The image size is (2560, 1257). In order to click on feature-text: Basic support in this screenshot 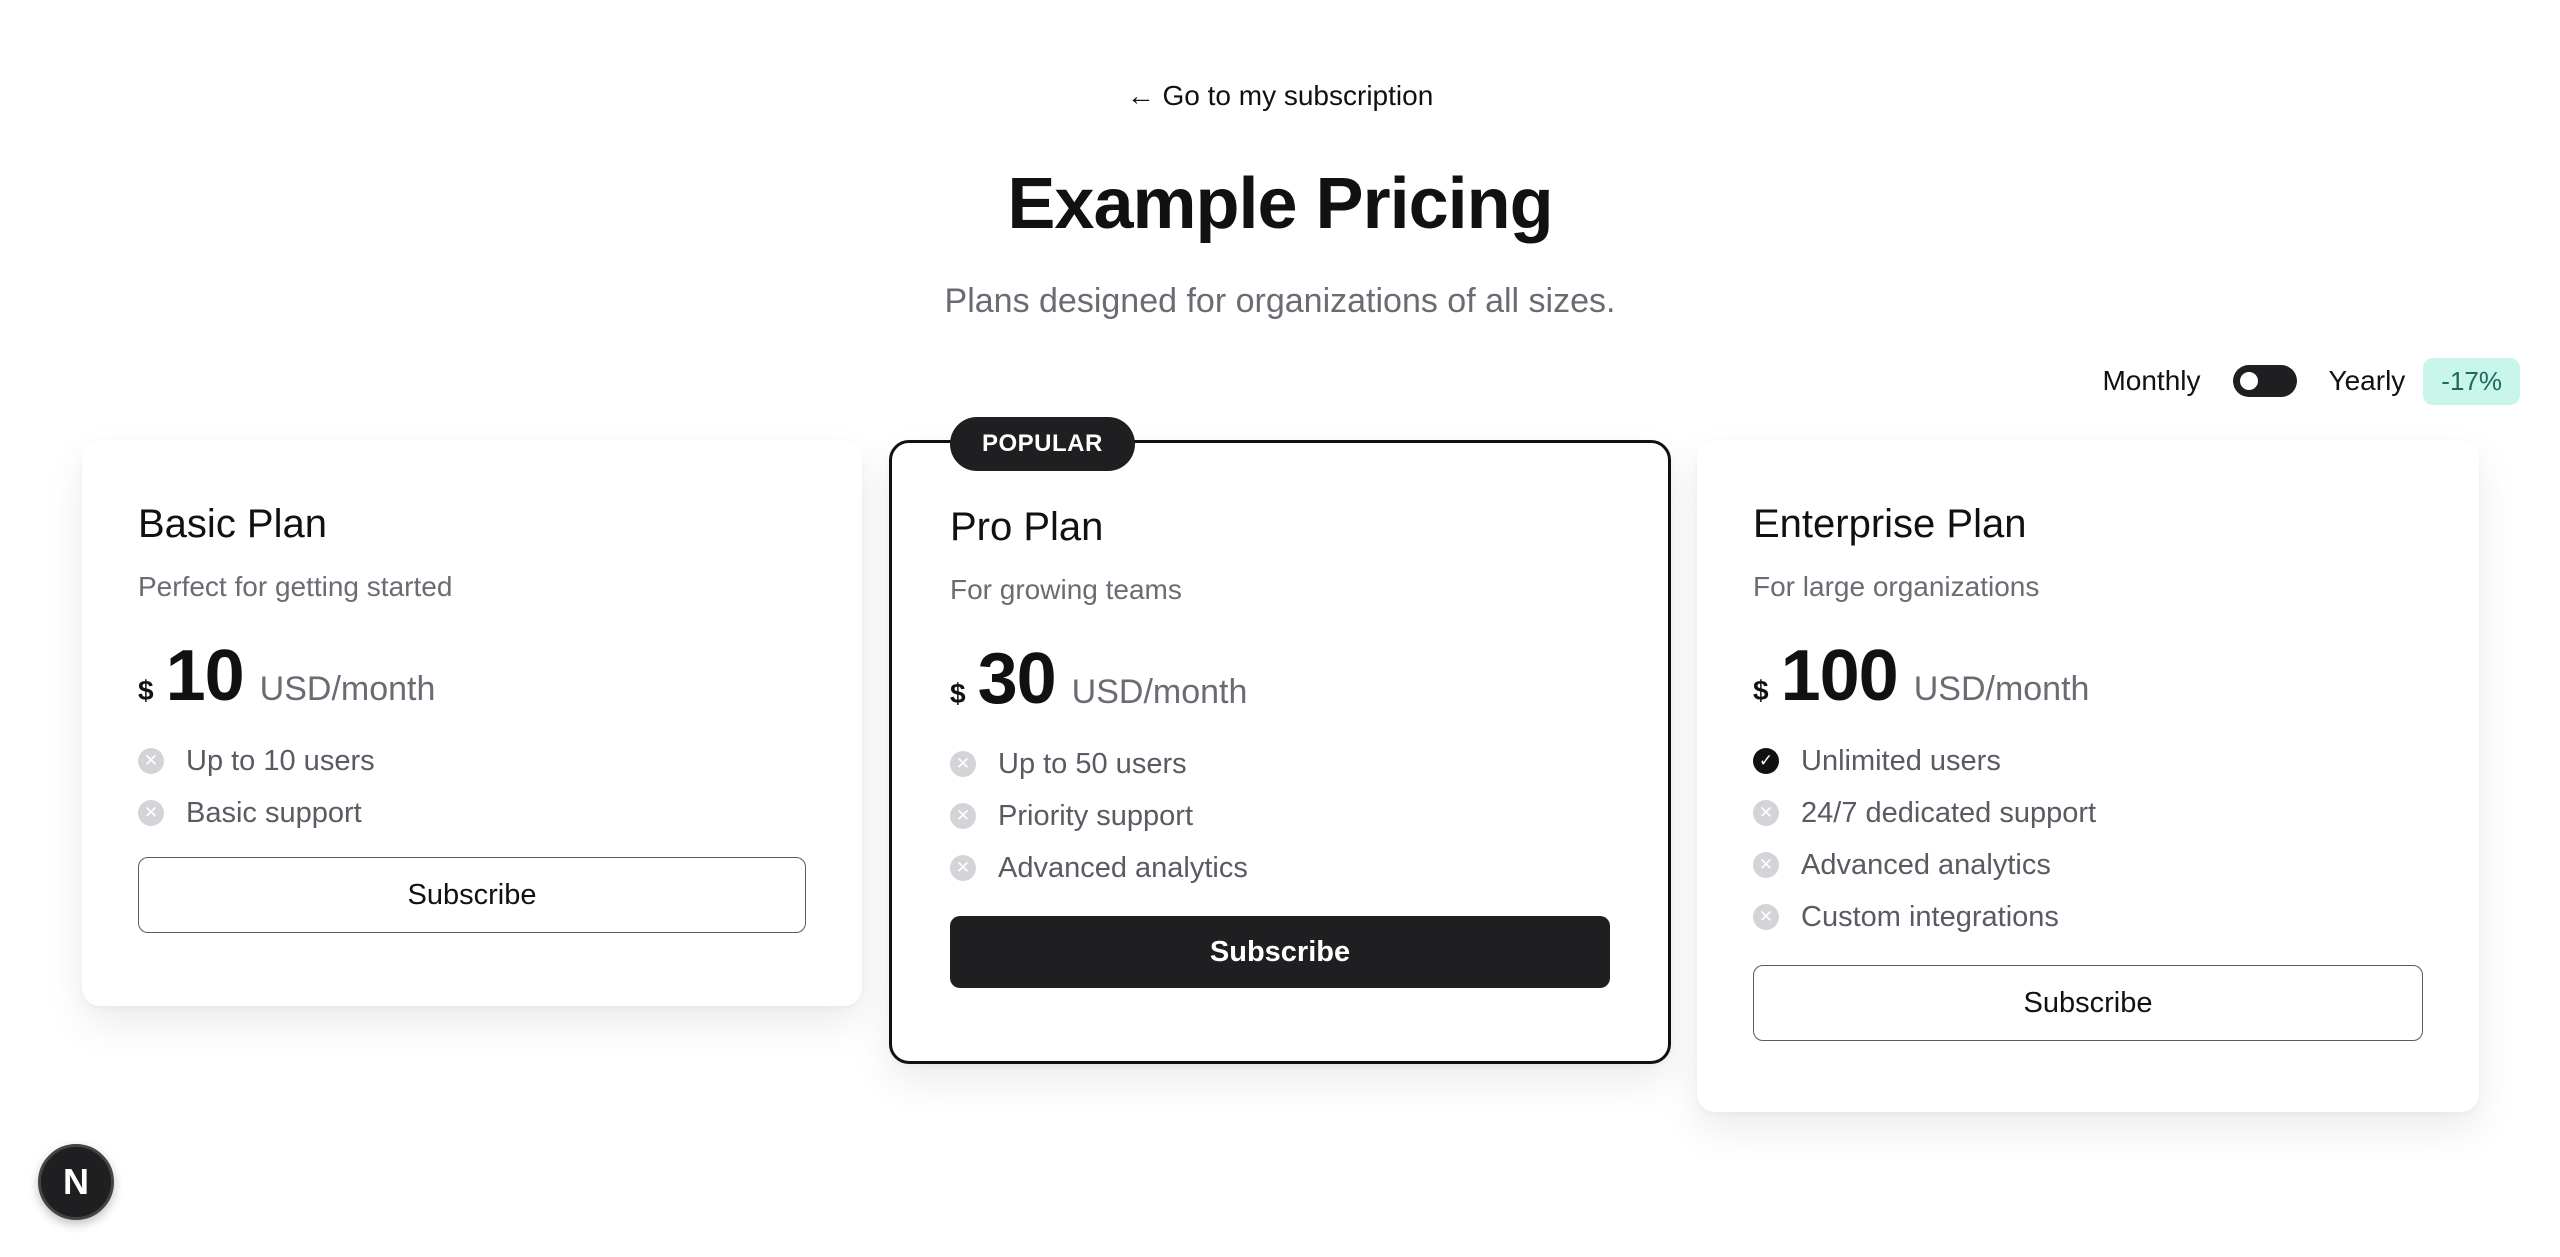, I will do `click(274, 812)`.